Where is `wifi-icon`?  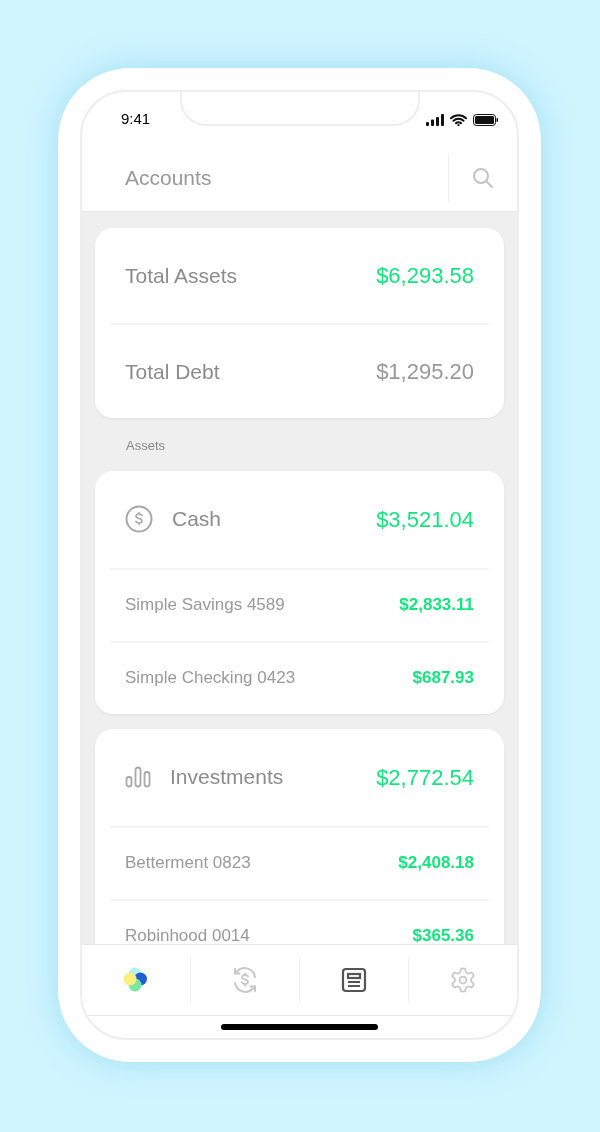
wifi-icon is located at coordinates (458, 119).